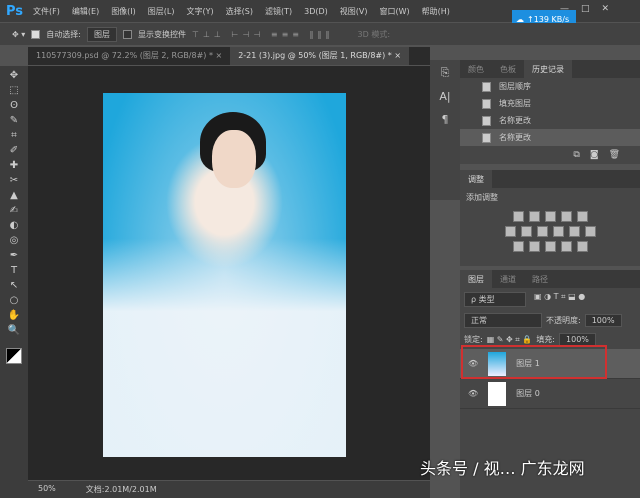 The image size is (640, 498). What do you see at coordinates (46, 11) in the screenshot?
I see `menu-file: 文件(F)` at bounding box center [46, 11].